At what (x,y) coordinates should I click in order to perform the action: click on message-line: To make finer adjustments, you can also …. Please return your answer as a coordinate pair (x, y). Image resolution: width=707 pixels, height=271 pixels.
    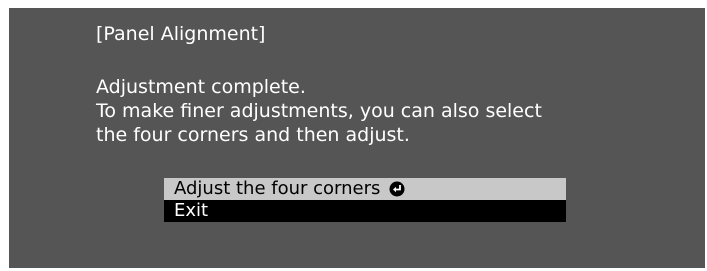
    Looking at the image, I should click on (319, 111).